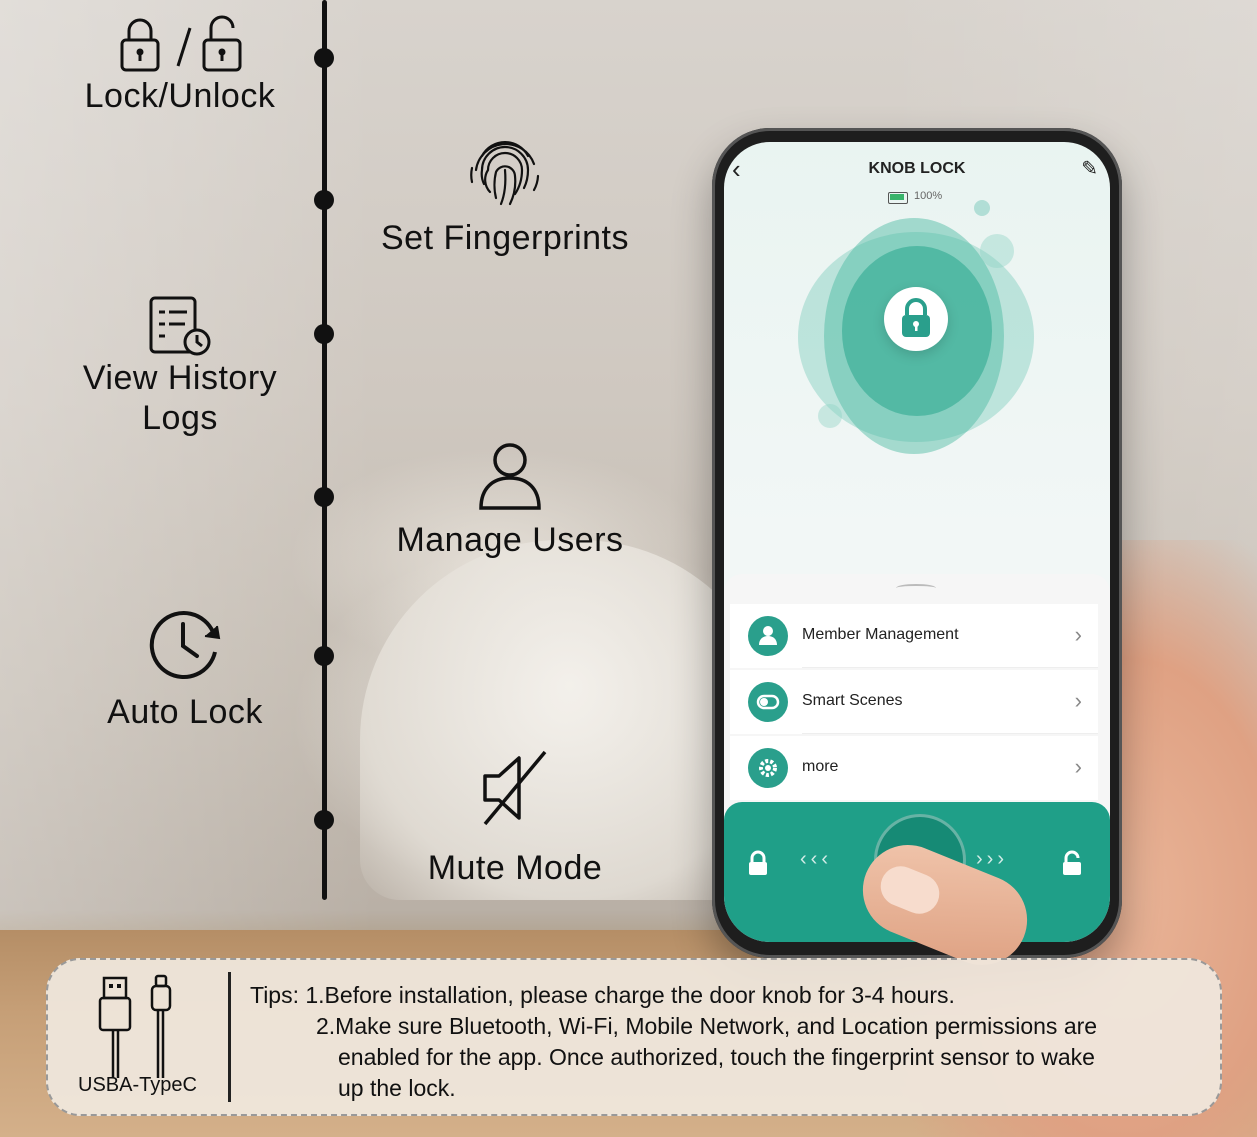  Describe the element at coordinates (180, 326) in the screenshot. I see `history-log-icon` at that location.